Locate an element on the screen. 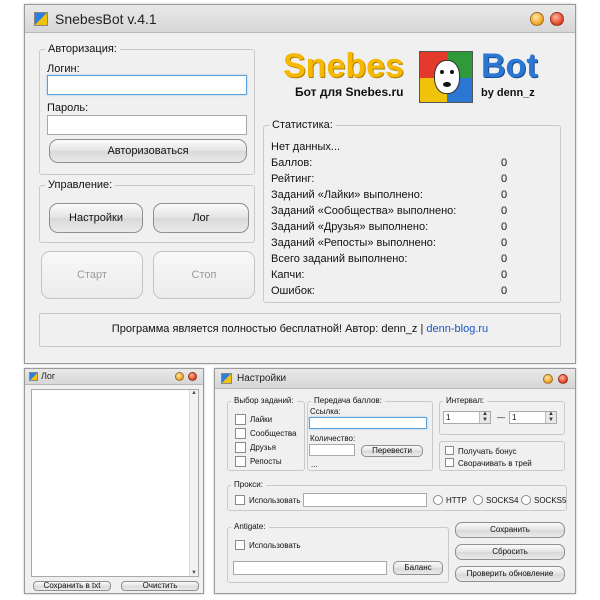 The width and height of the screenshot is (600, 600). log-window: Лог ▲ ▼ Сохранить в txt Очистить is located at coordinates (114, 481).